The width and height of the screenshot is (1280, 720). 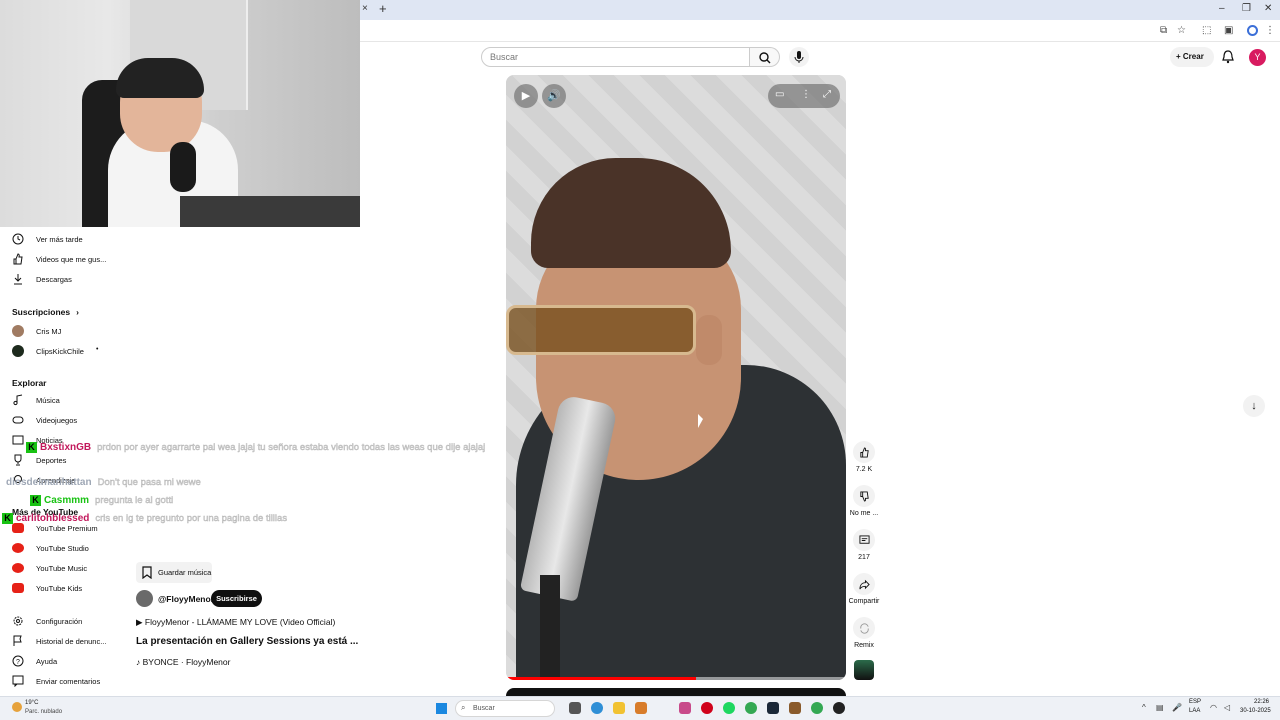 I want to click on youtube-kids-icon, so click(x=18, y=588).